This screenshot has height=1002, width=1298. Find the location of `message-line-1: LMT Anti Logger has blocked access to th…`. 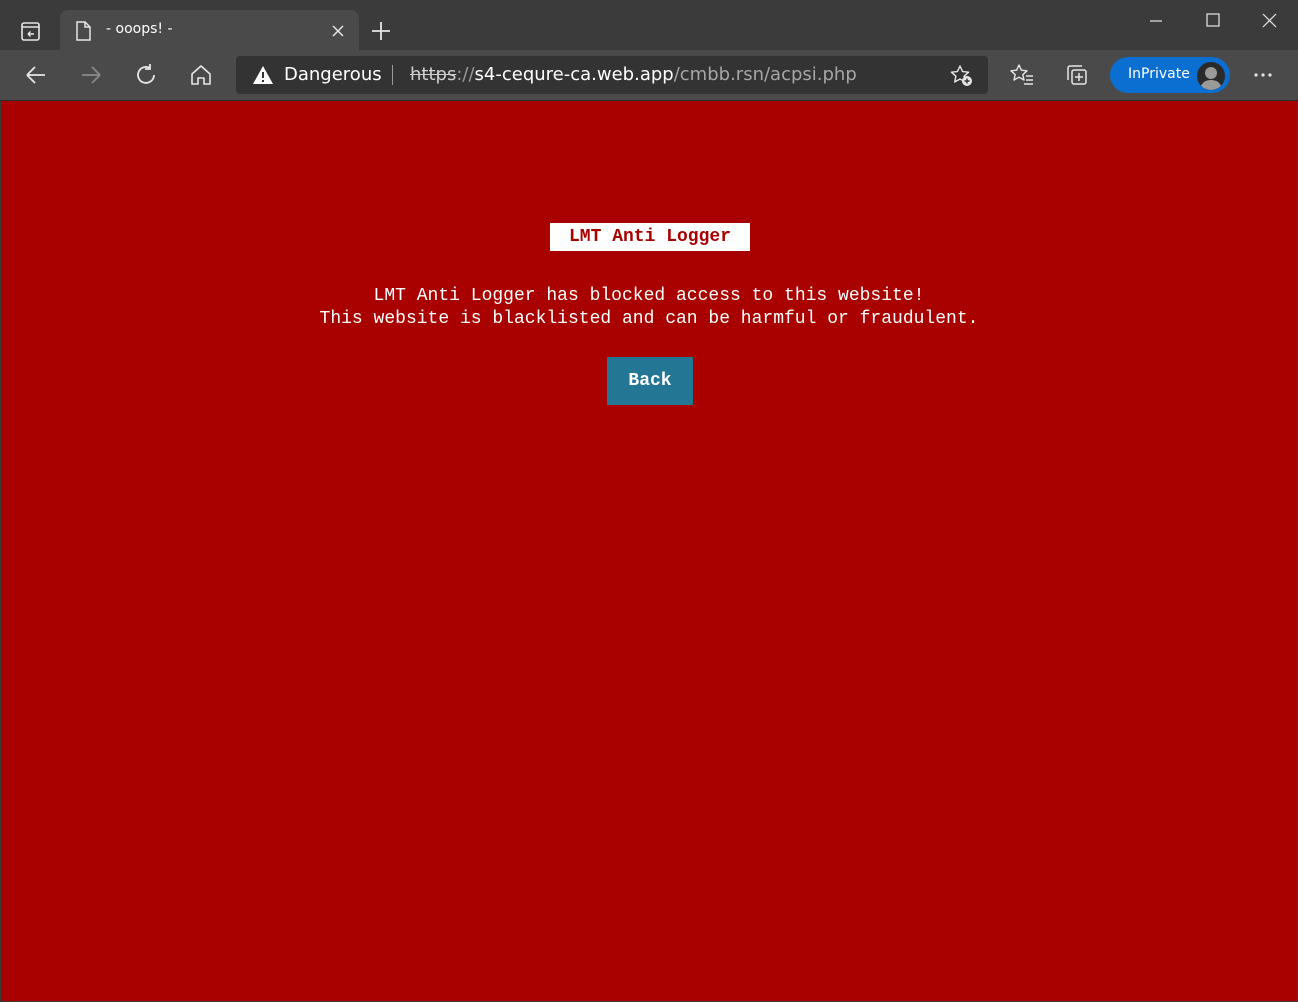

message-line-1: LMT Anti Logger has blocked access to th… is located at coordinates (649, 296).